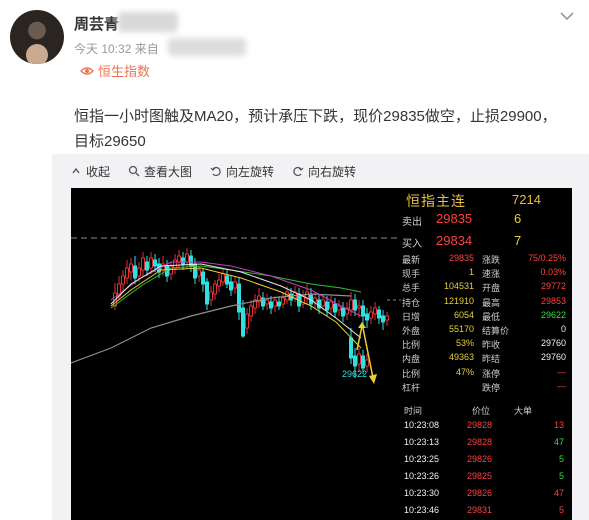 This screenshot has width=589, height=520. What do you see at coordinates (148, 22) in the screenshot?
I see `redacted-name` at bounding box center [148, 22].